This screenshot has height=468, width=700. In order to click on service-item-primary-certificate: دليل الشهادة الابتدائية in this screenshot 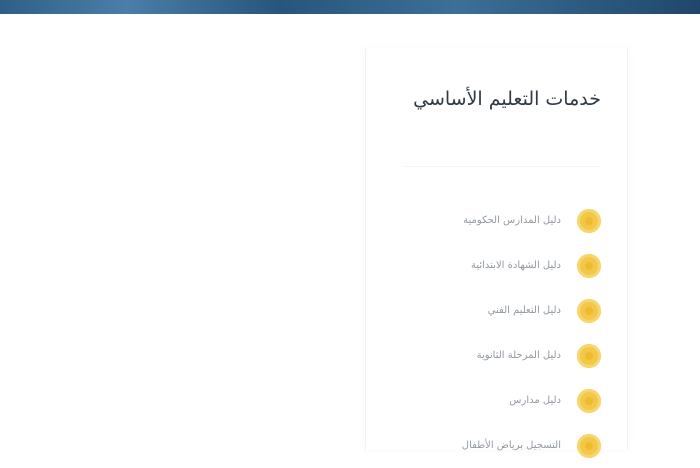, I will do `click(496, 265)`.